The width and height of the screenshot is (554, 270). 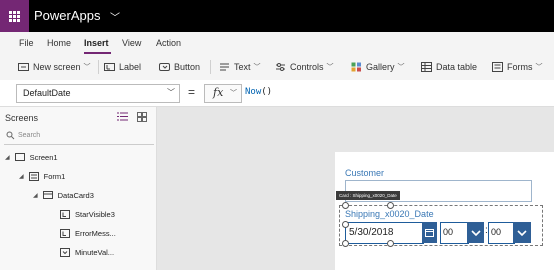 What do you see at coordinates (130, 67) in the screenshot?
I see `label-button-label: Label` at bounding box center [130, 67].